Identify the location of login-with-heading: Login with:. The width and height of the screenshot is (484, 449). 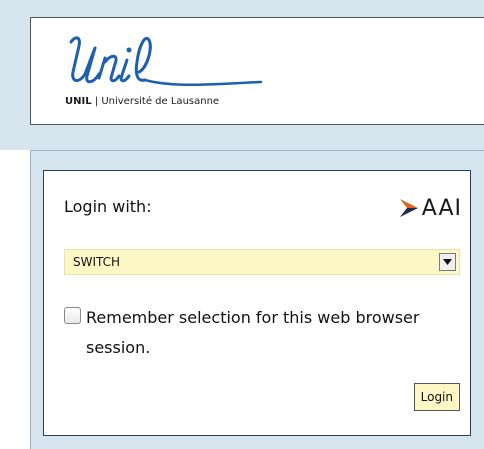
(108, 206).